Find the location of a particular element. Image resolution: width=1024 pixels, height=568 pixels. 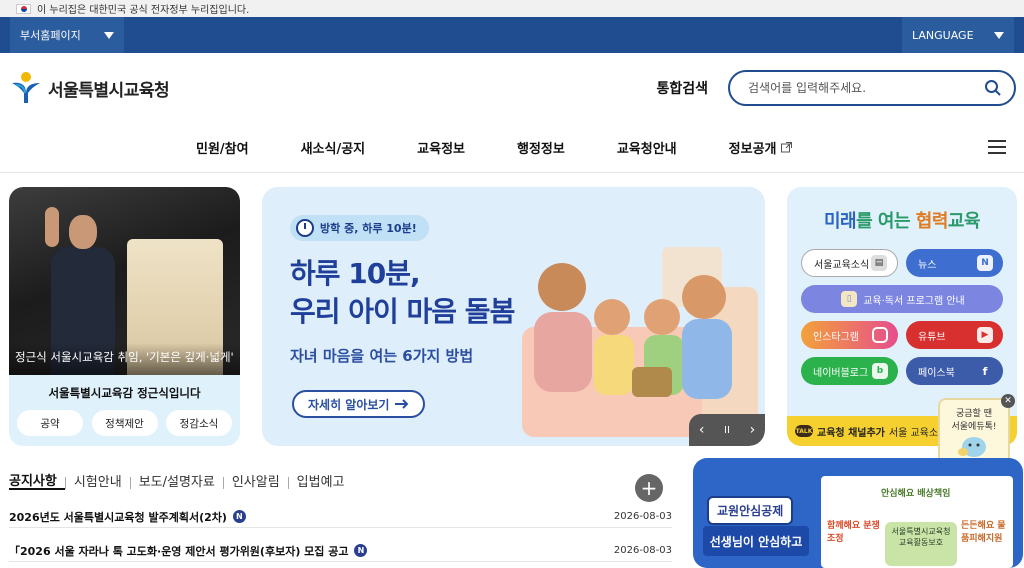

pause-slide-button: II is located at coordinates (727, 430).